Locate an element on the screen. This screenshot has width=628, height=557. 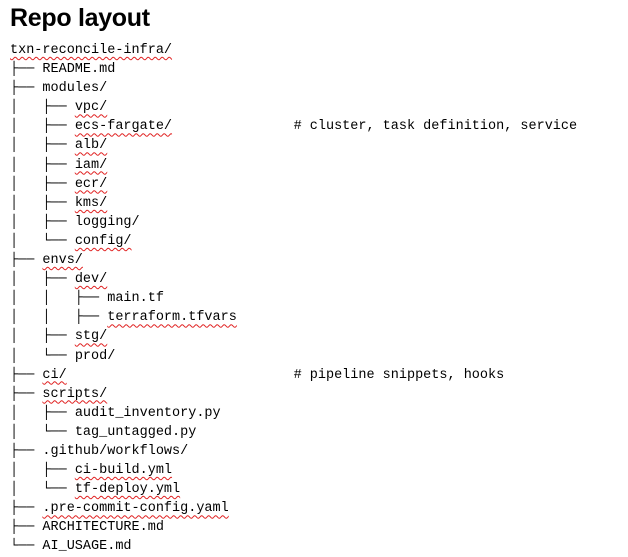
tree-entry-name: tag_untagged.py is located at coordinates (135, 432).